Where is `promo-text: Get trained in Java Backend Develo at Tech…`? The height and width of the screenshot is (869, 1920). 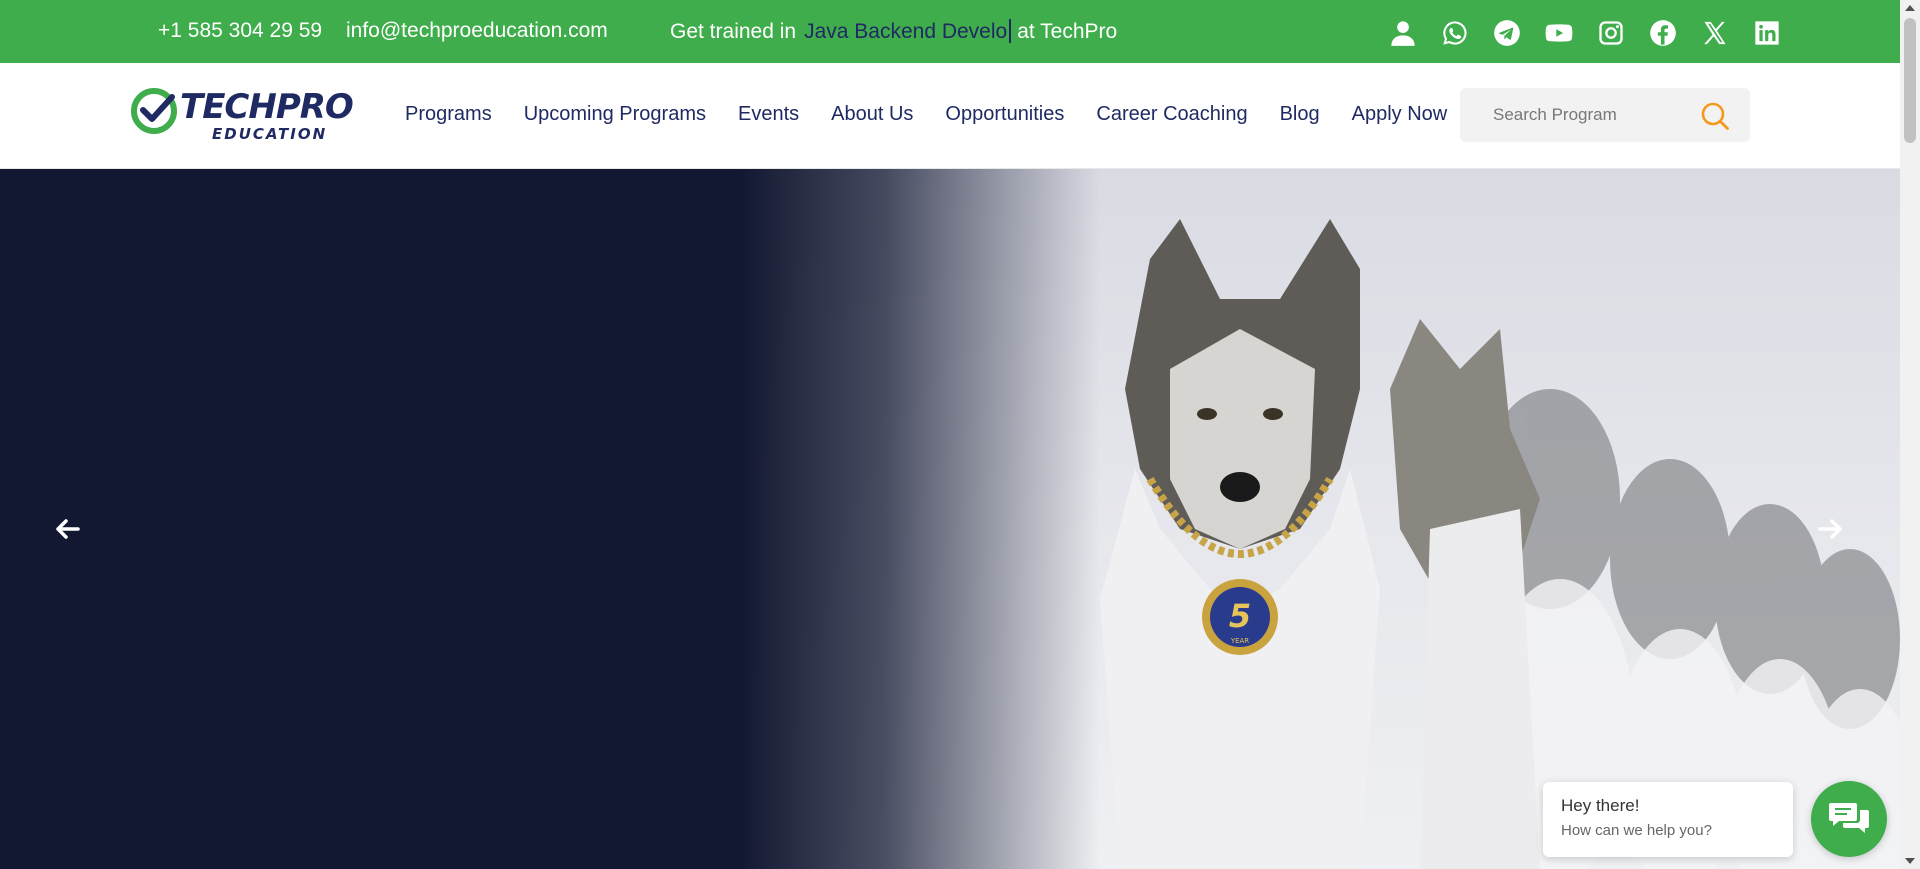
promo-text: Get trained in Java Backend Develo at Tech… is located at coordinates (893, 31).